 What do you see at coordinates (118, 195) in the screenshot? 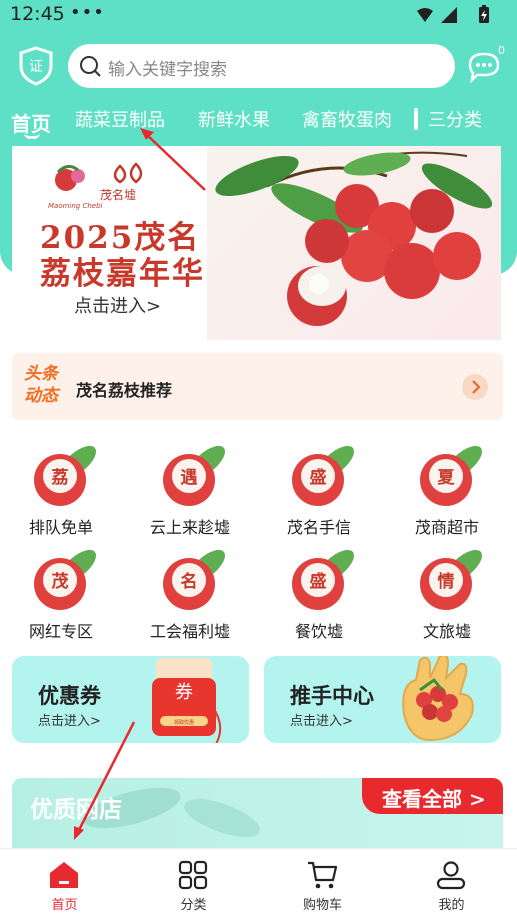
I see `banner-logo-text: 茂名墟` at bounding box center [118, 195].